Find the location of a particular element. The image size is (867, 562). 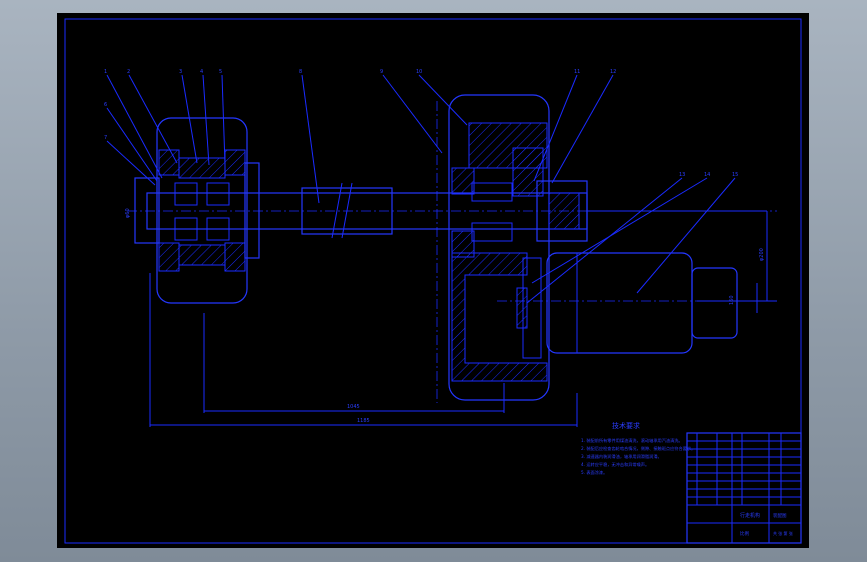

note-line: 4. 运转应平稳，无冲击和异常噪声。 is located at coordinates (615, 464).